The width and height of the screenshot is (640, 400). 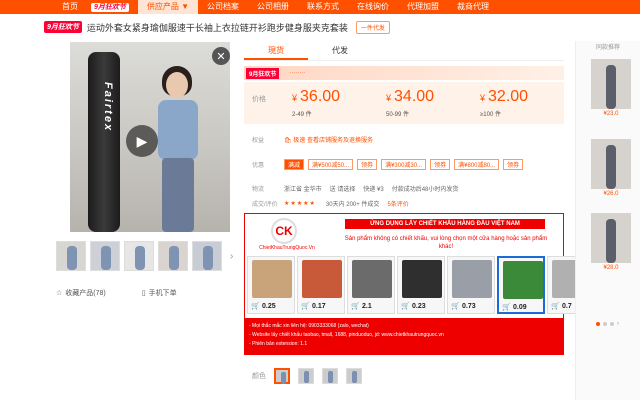 I want to click on rating-label: 成交/评价, so click(x=265, y=205).